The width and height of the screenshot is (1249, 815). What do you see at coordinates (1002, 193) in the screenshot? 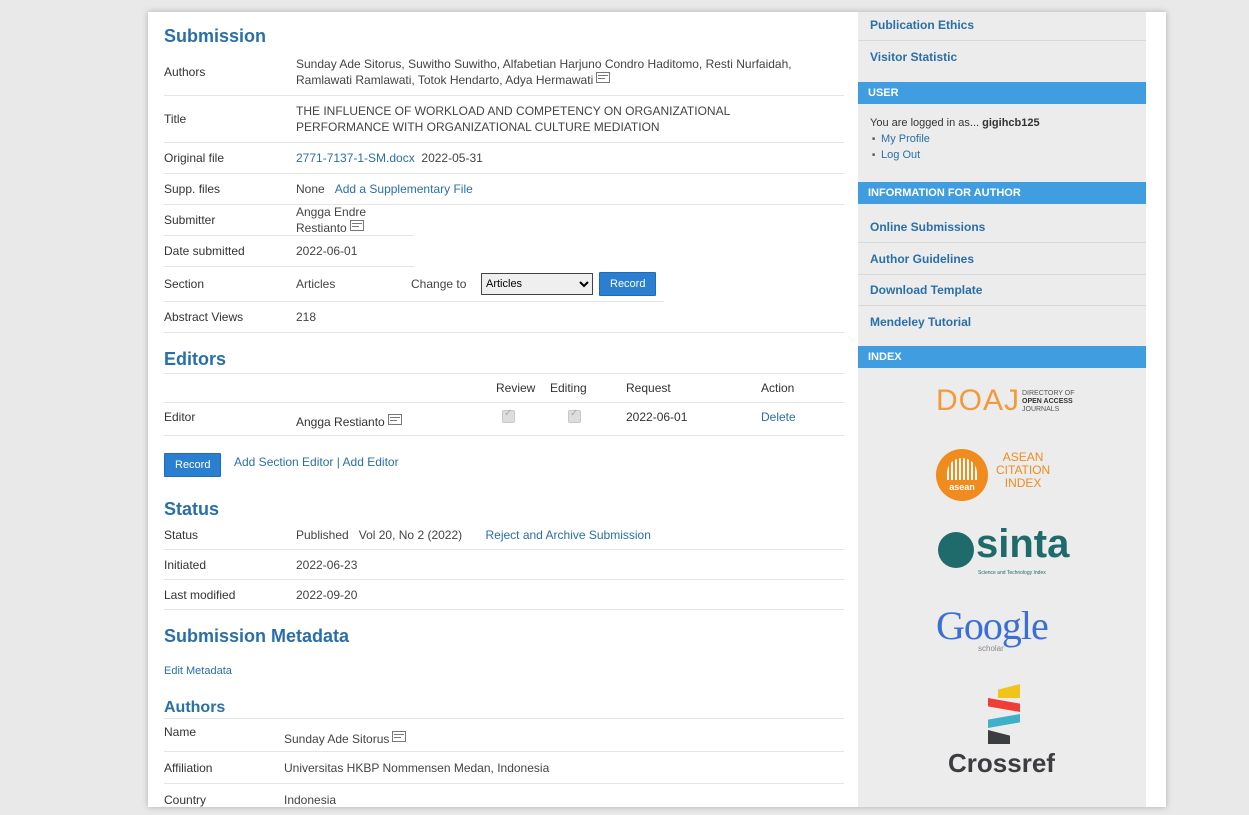
I see `info-heading: INFORMATION FOR AUTHOR` at bounding box center [1002, 193].